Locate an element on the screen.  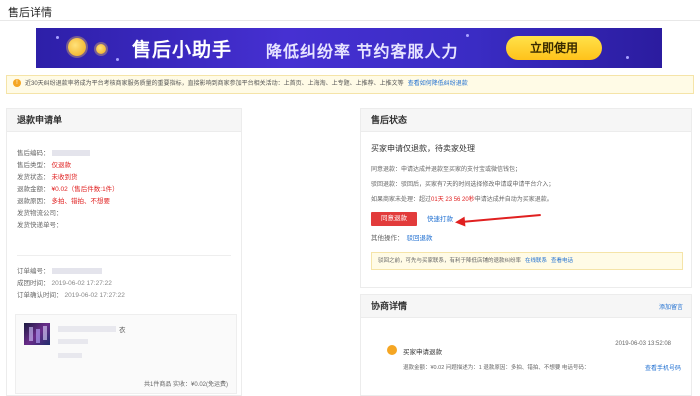
status-line-agree: 同意退款：申请达成并退款至买家的支付宝或微信钱包； is located at coordinates (446, 168).